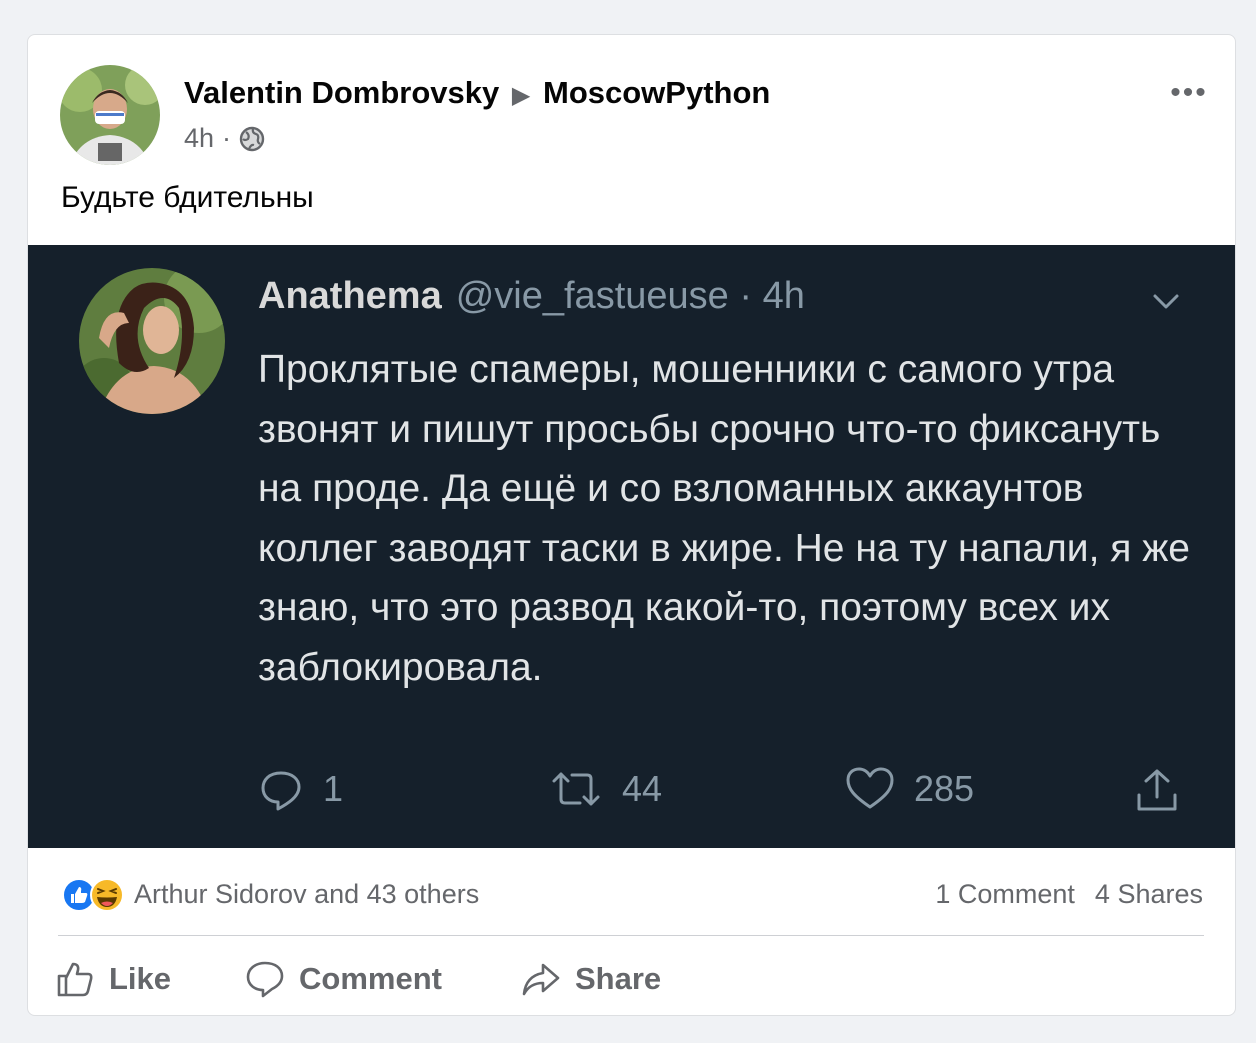 This screenshot has width=1256, height=1043. I want to click on reply-icon, so click(281, 791).